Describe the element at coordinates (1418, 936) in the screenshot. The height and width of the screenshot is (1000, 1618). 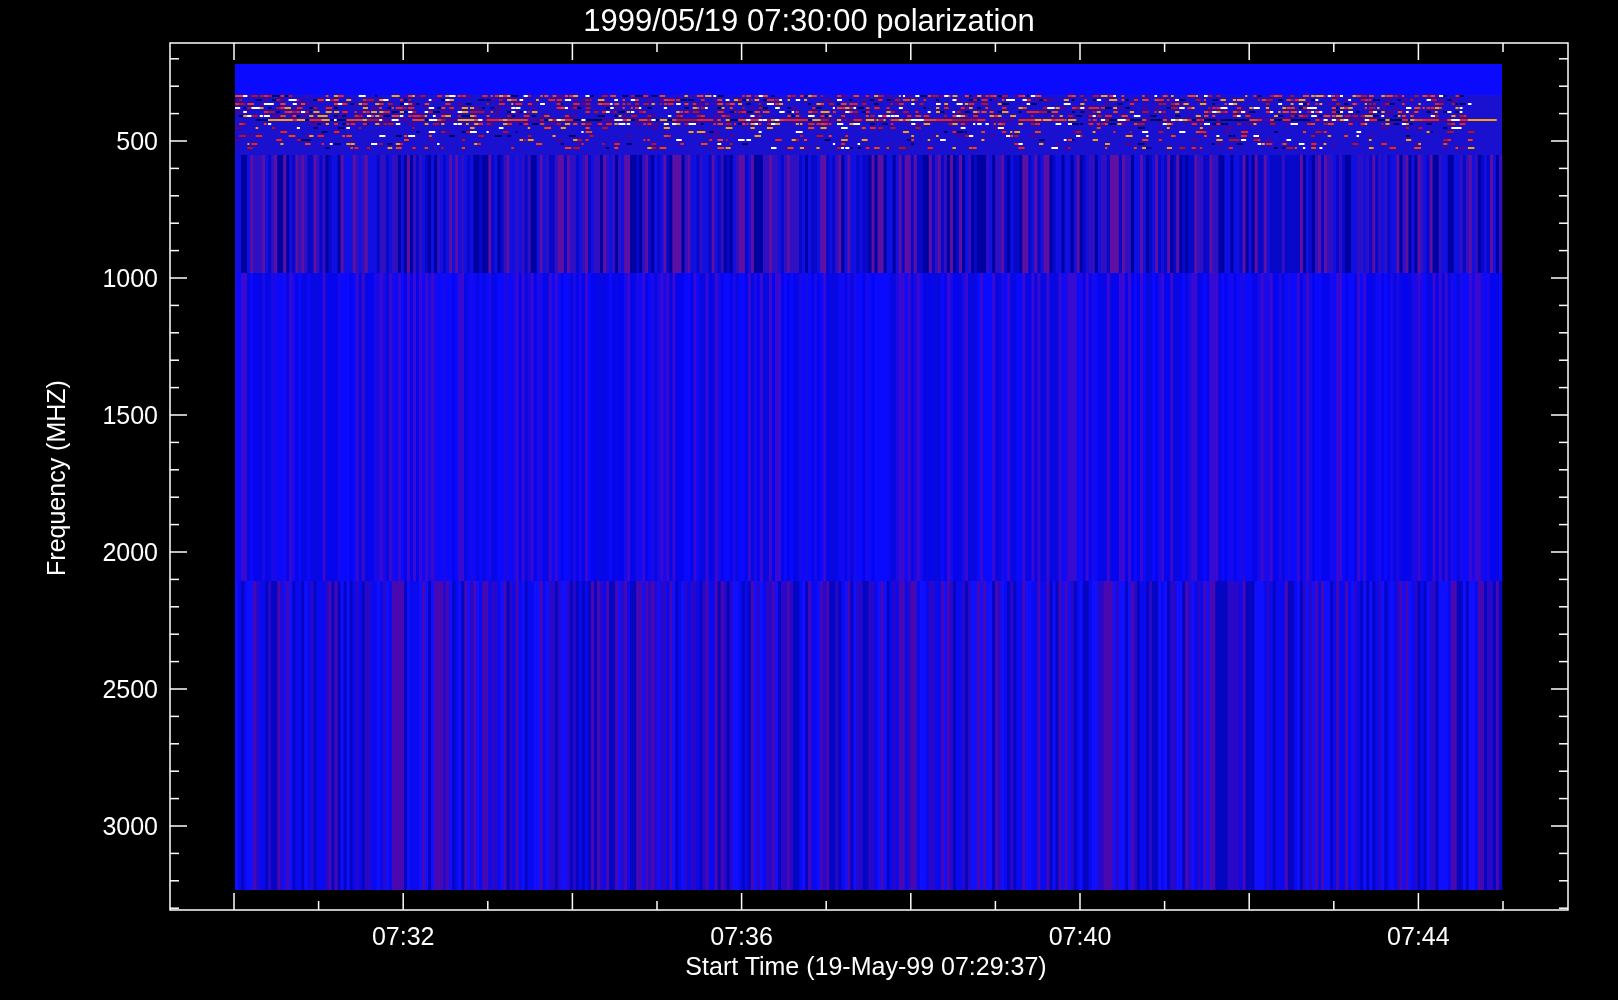
I see `x-tick-label: 07:44` at that location.